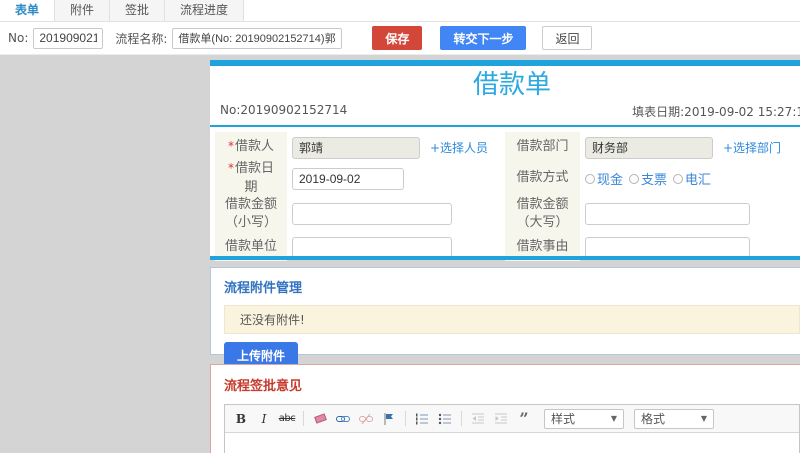 Image resolution: width=800 pixels, height=453 pixels. Describe the element at coordinates (263, 288) in the screenshot. I see `attachments-heading: 流程附件管理` at that location.